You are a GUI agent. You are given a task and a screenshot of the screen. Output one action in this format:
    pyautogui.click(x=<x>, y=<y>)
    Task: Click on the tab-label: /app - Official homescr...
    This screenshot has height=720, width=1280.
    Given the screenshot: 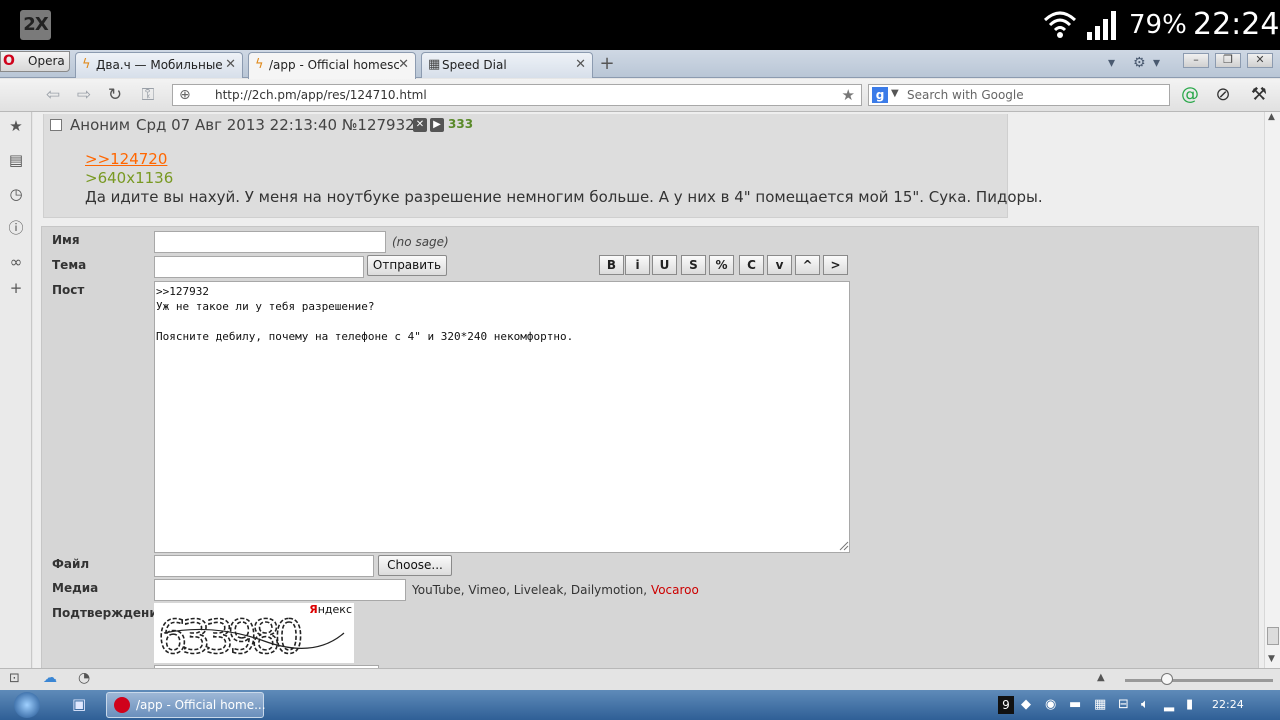 What is the action you would take?
    pyautogui.click(x=334, y=65)
    